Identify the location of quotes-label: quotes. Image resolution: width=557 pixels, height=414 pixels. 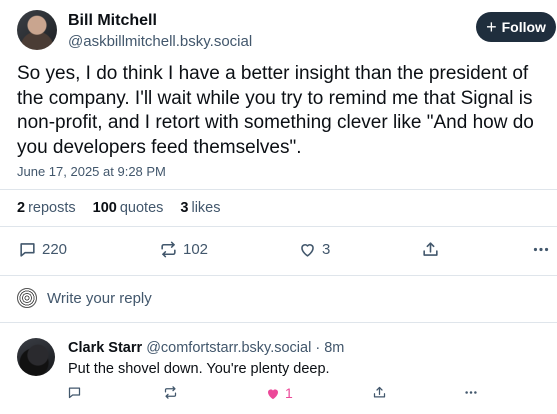
(141, 208).